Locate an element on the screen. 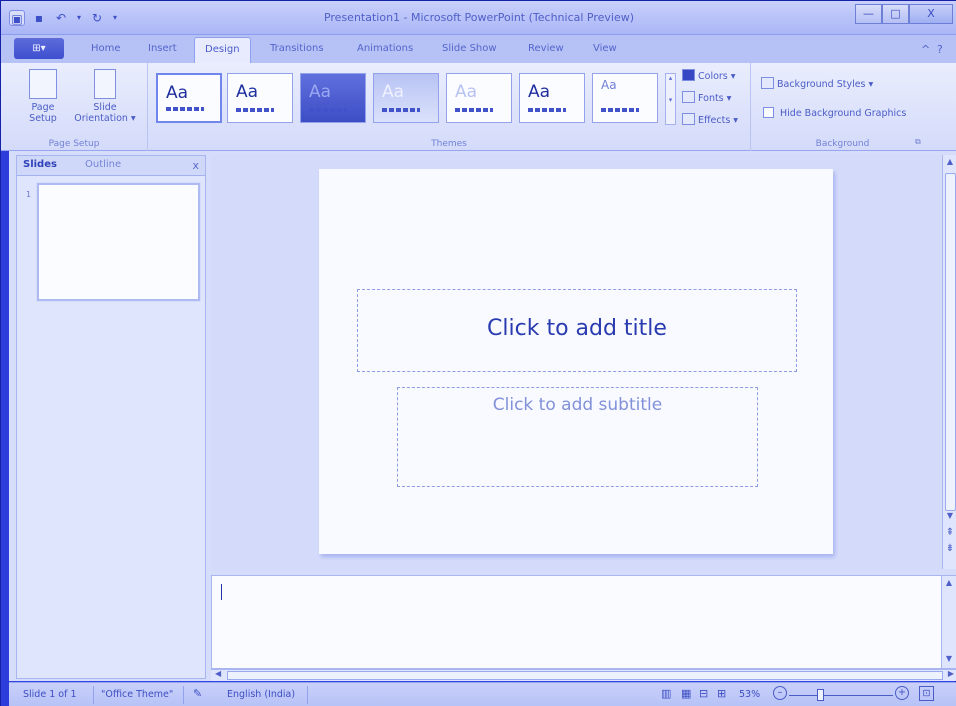  tab-transitions: Transitions is located at coordinates (297, 48).